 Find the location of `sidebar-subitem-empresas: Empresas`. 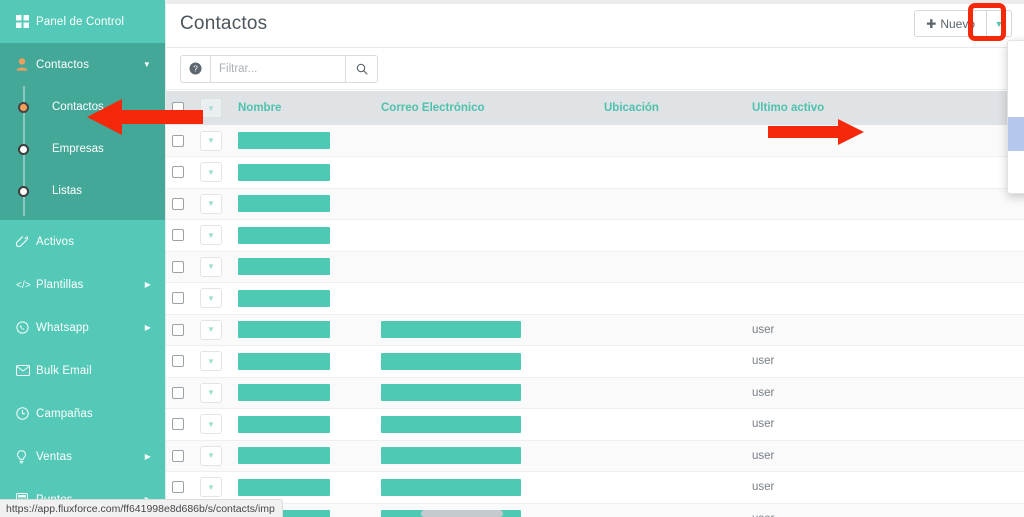

sidebar-subitem-empresas: Empresas is located at coordinates (82, 149).